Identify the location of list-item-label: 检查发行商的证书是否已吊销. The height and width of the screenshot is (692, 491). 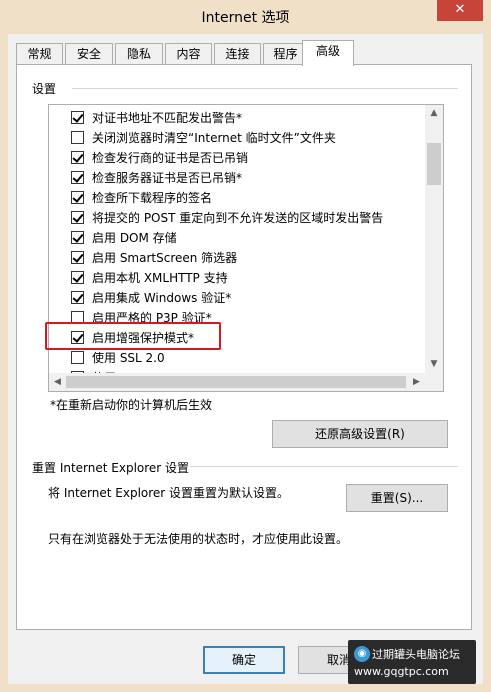
(170, 158).